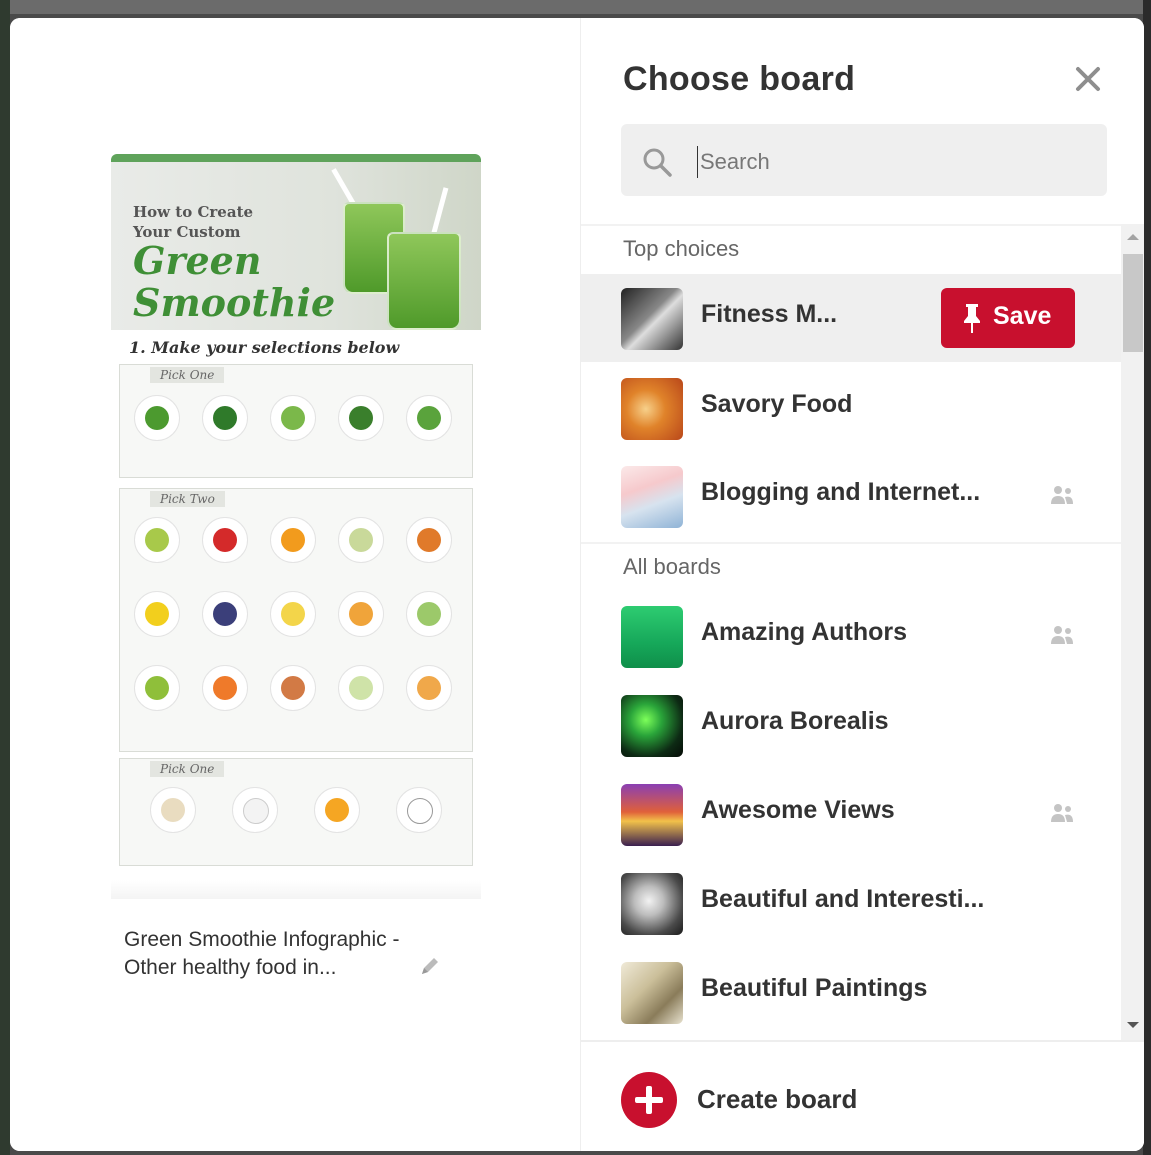  Describe the element at coordinates (264, 347) in the screenshot. I see `pin-image-step-text: 1. Make your selections below` at that location.